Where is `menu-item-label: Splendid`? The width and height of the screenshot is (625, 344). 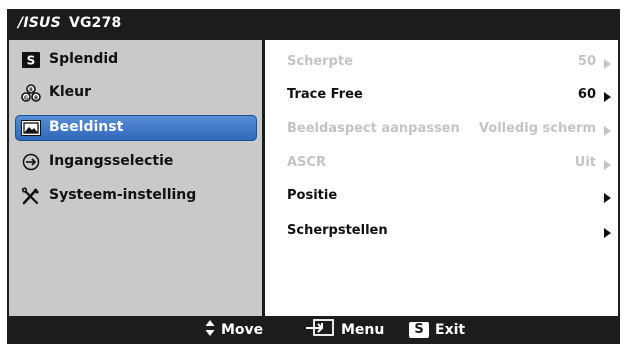 menu-item-label: Splendid is located at coordinates (84, 59).